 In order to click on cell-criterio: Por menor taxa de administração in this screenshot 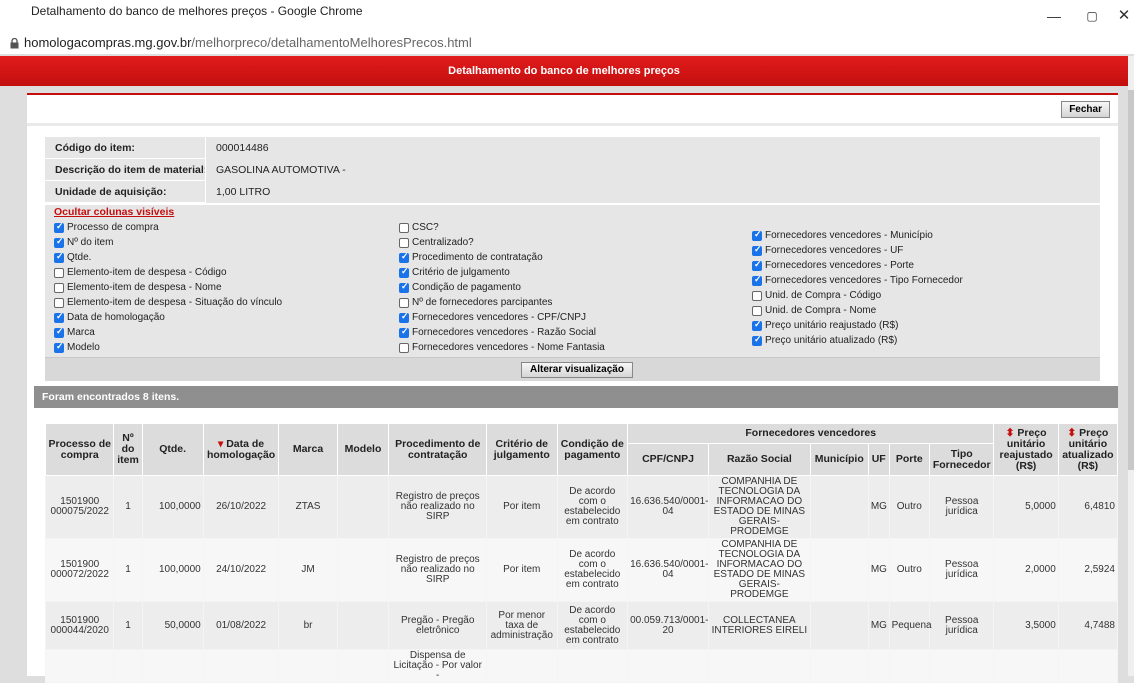, I will do `click(521, 625)`.